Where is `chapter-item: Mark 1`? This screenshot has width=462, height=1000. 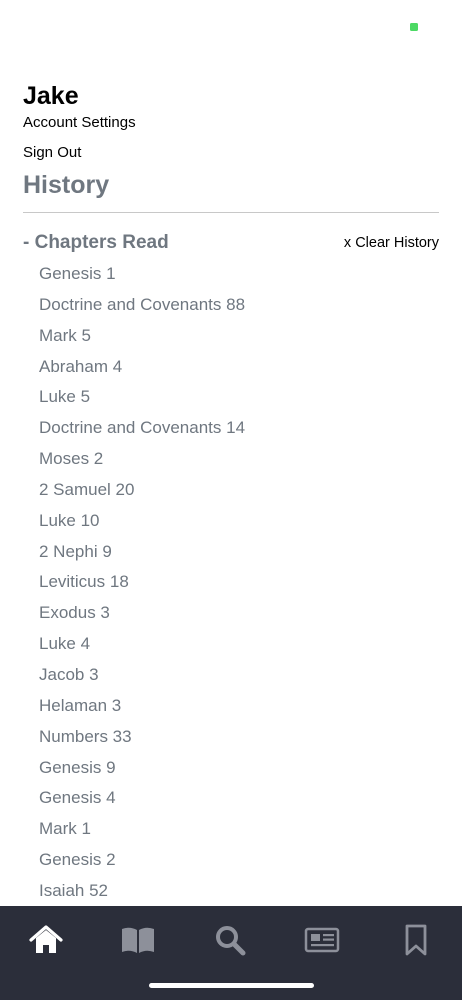 chapter-item: Mark 1 is located at coordinates (239, 829).